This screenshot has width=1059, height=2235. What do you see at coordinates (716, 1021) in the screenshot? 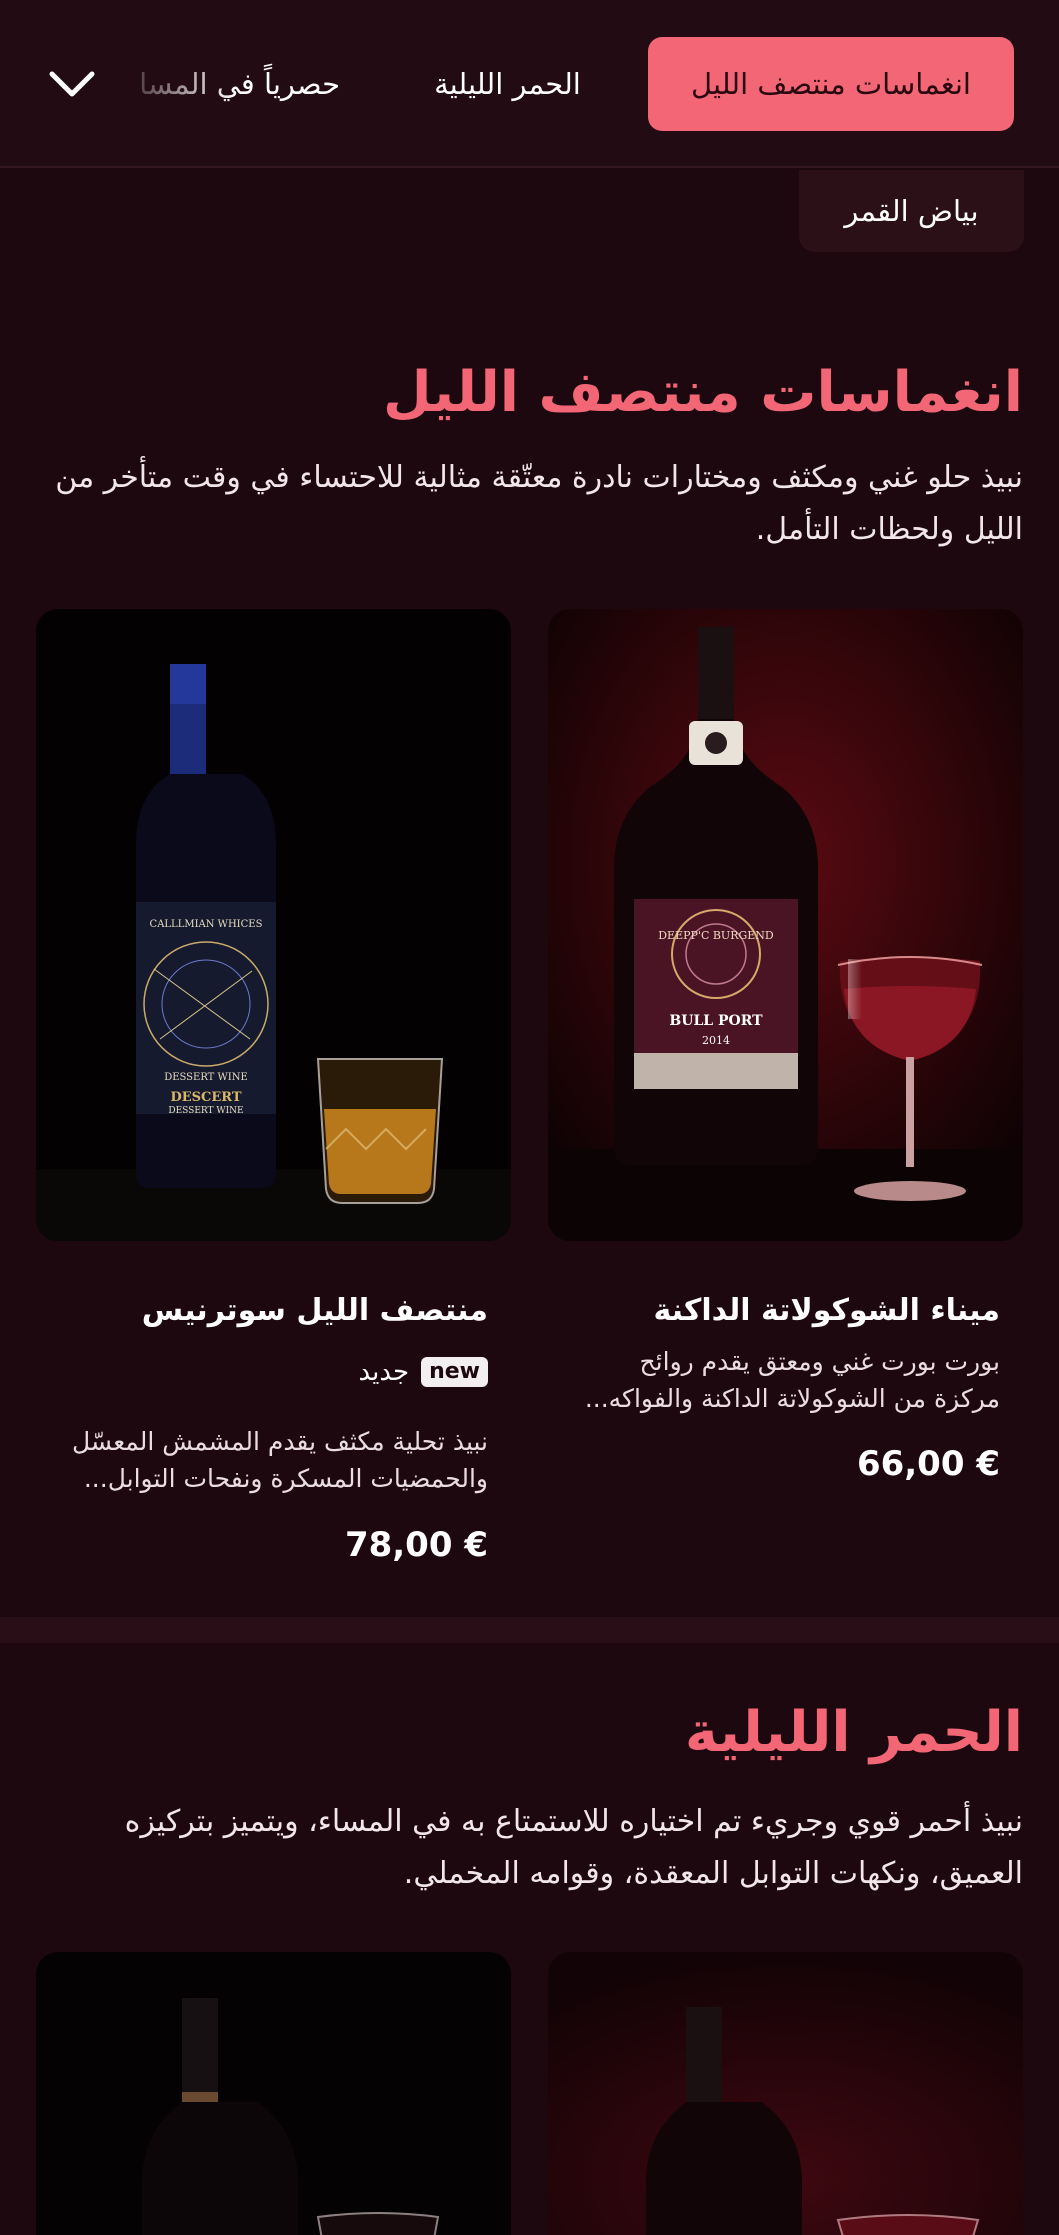
I see `bottle-label-product: BULL PORT` at bounding box center [716, 1021].